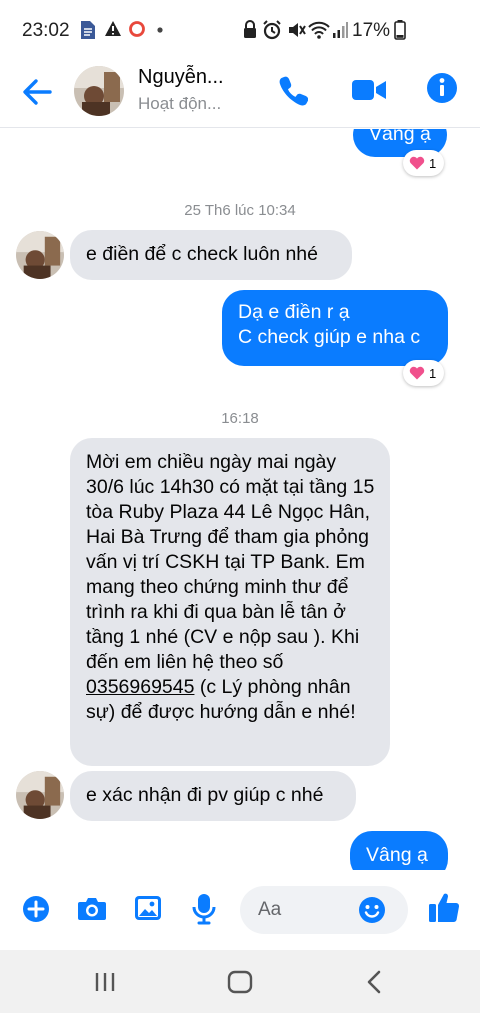  I want to click on like-icon, so click(444, 907).